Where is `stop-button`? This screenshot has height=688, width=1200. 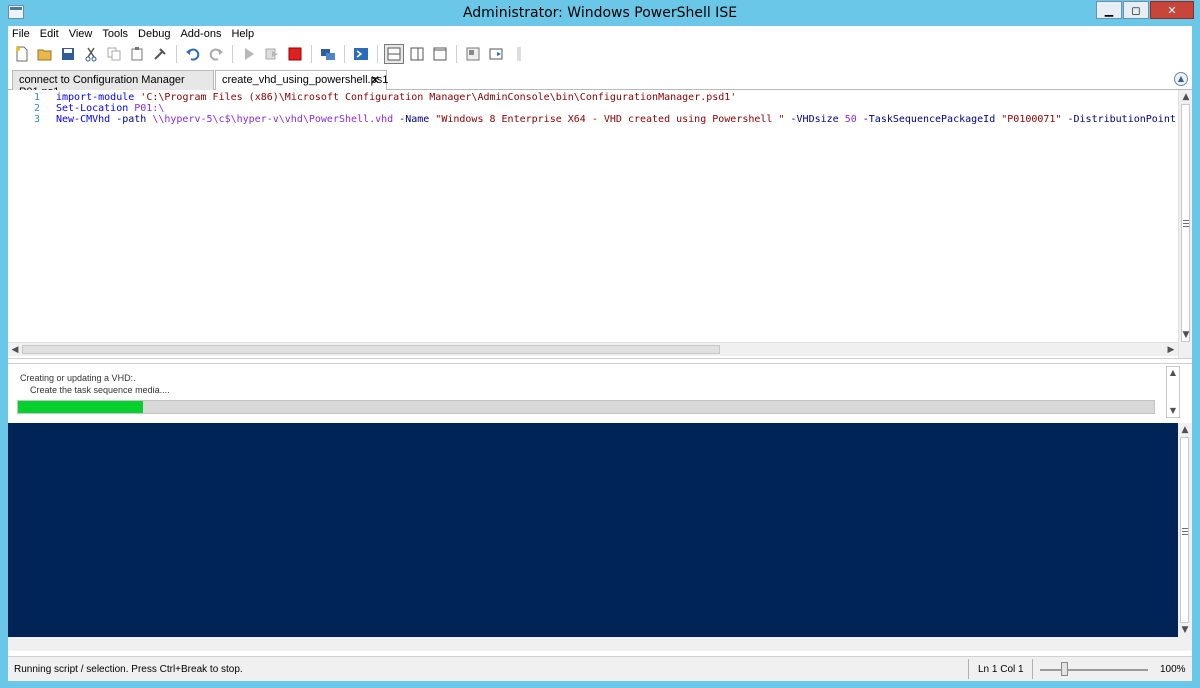
stop-button is located at coordinates (295, 54).